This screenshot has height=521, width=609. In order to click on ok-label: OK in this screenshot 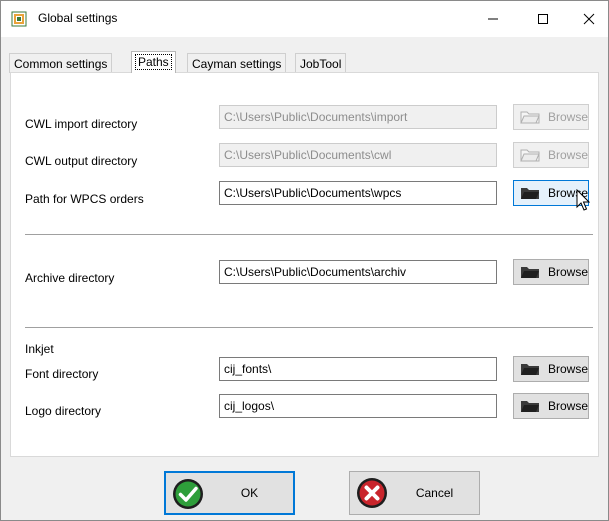, I will do `click(249, 493)`.